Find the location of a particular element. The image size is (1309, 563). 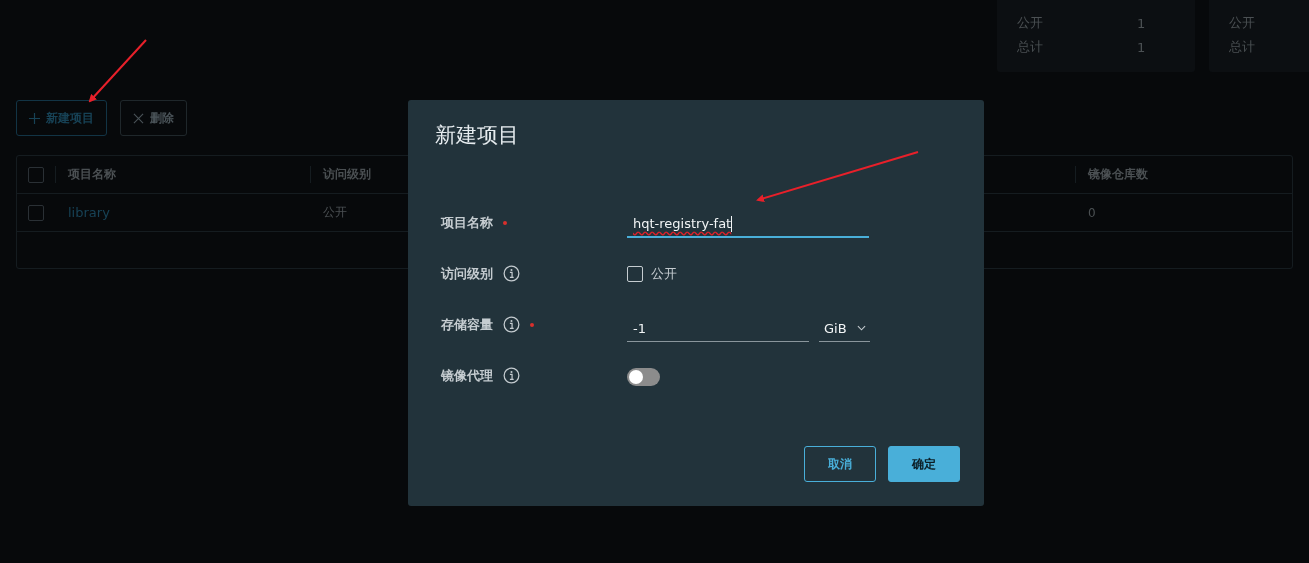

project-name-input: hqt-registry-fat is located at coordinates (748, 224).